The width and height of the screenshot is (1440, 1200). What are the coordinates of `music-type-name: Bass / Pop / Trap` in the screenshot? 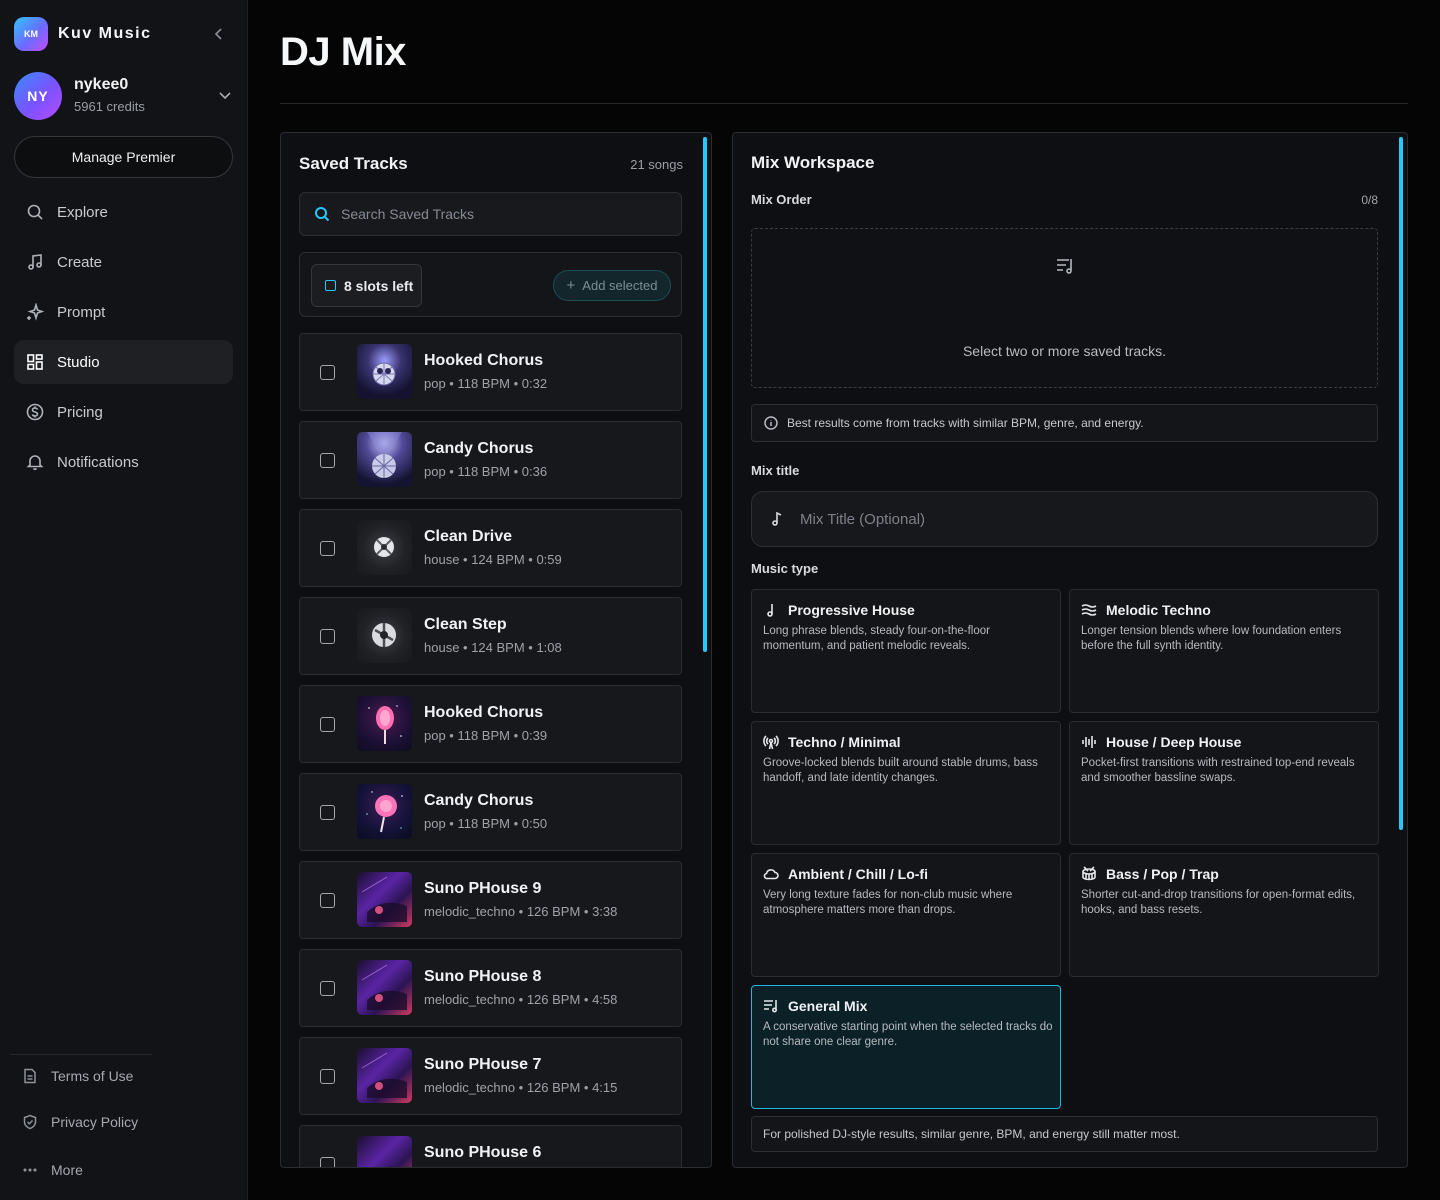 It's located at (1162, 874).